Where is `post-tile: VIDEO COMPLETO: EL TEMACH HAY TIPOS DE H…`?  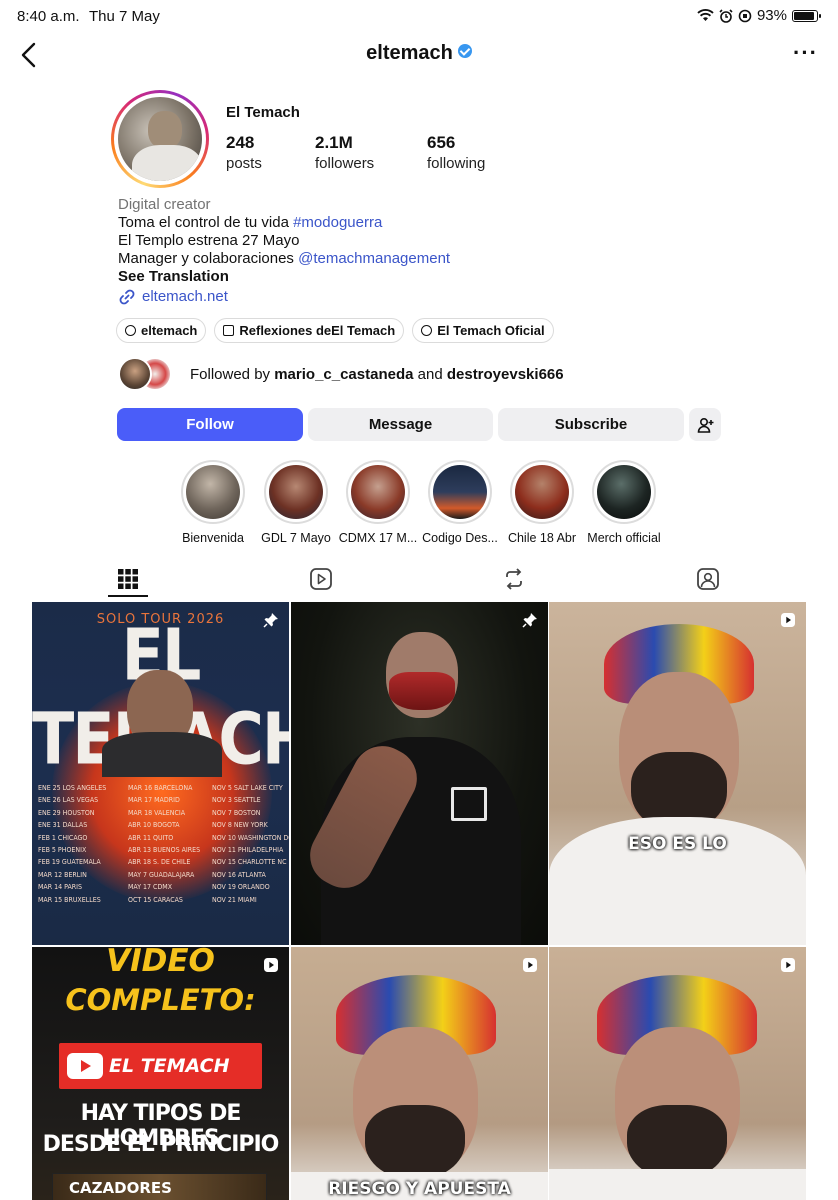 post-tile: VIDEO COMPLETO: EL TEMACH HAY TIPOS DE H… is located at coordinates (160, 1073).